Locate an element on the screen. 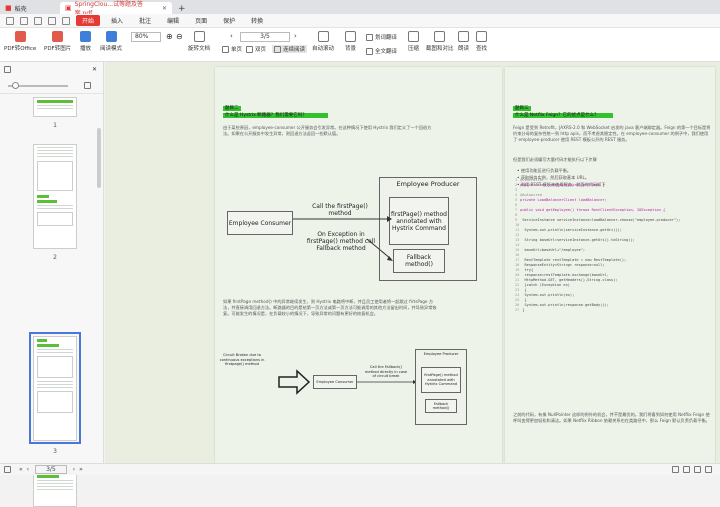 The image size is (720, 507). auto-scroll-button: 自动滚动 is located at coordinates (323, 41).